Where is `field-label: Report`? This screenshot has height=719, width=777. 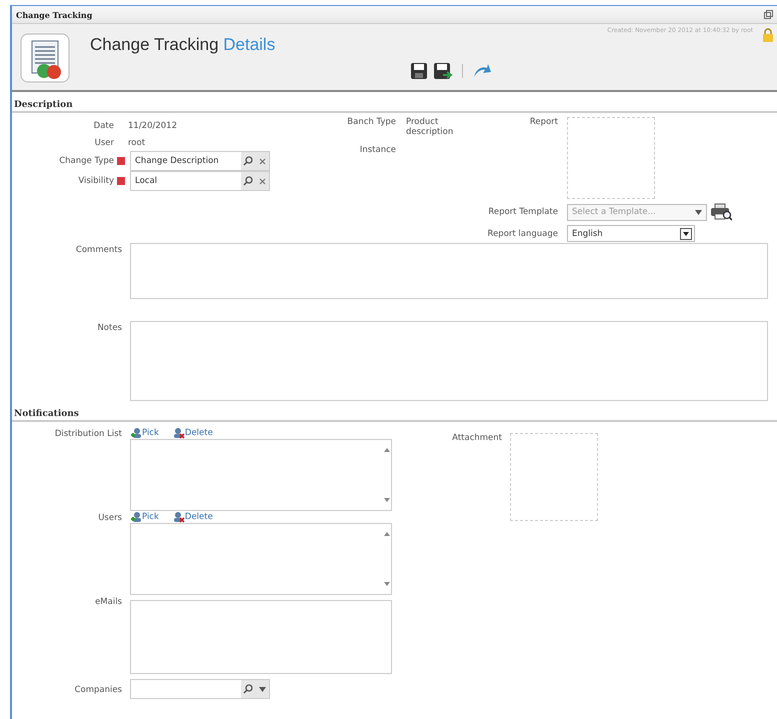 field-label: Report is located at coordinates (543, 122).